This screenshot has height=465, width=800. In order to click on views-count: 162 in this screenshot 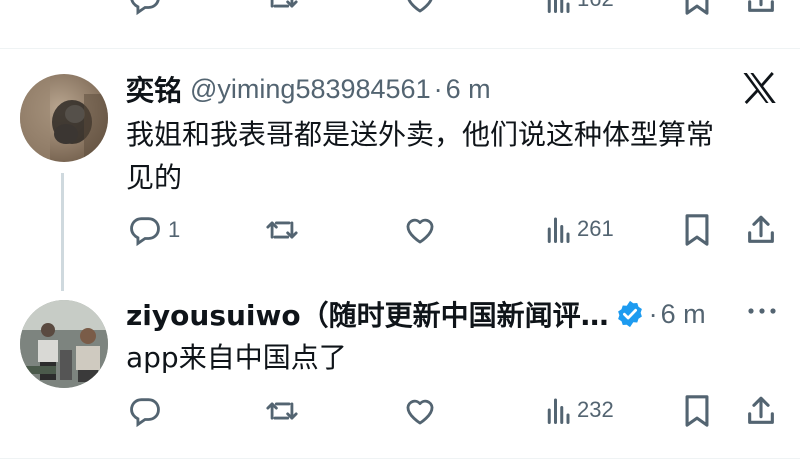, I will do `click(595, 6)`.